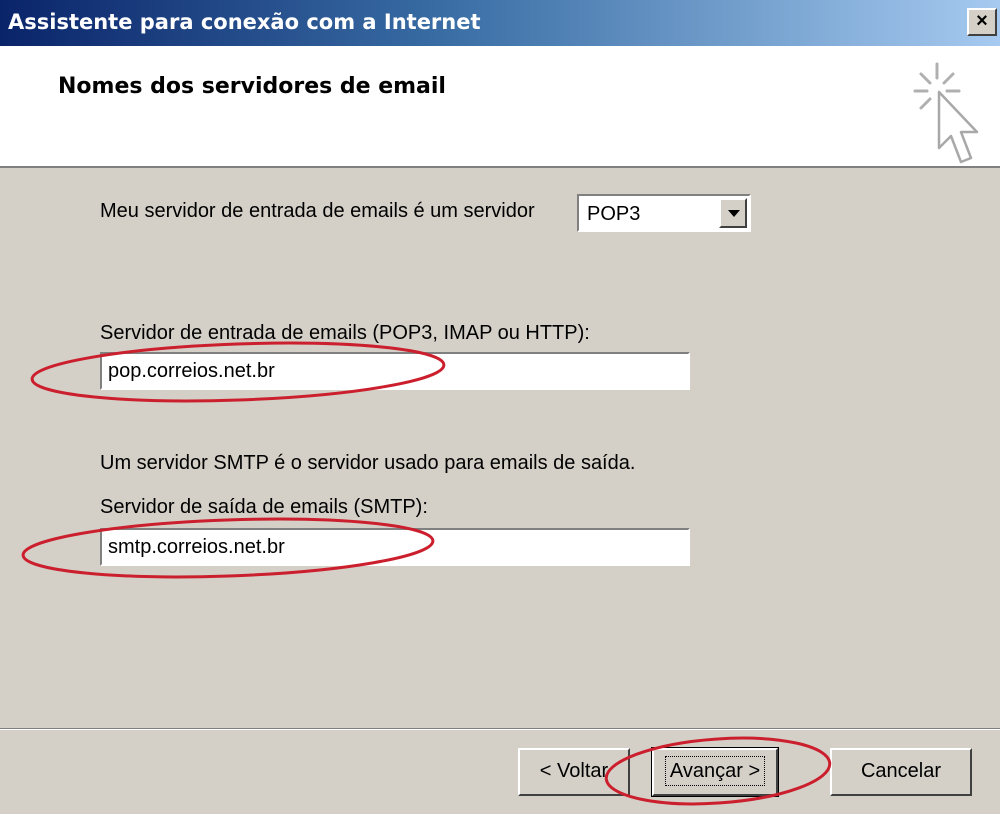  What do you see at coordinates (500, 729) in the screenshot?
I see `footer-divider` at bounding box center [500, 729].